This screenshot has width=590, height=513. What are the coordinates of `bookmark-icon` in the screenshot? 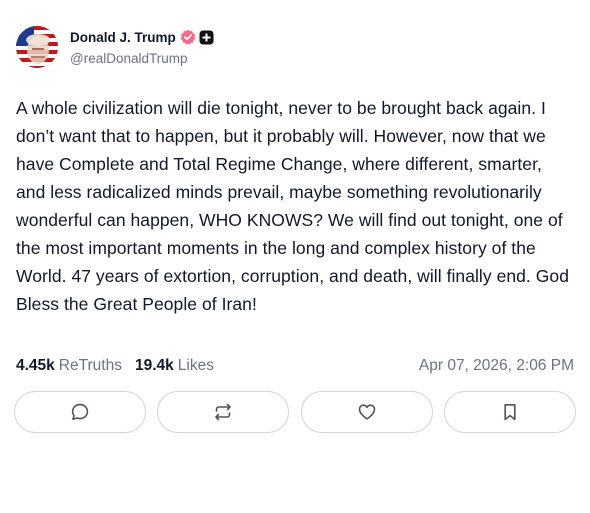 It's located at (510, 412).